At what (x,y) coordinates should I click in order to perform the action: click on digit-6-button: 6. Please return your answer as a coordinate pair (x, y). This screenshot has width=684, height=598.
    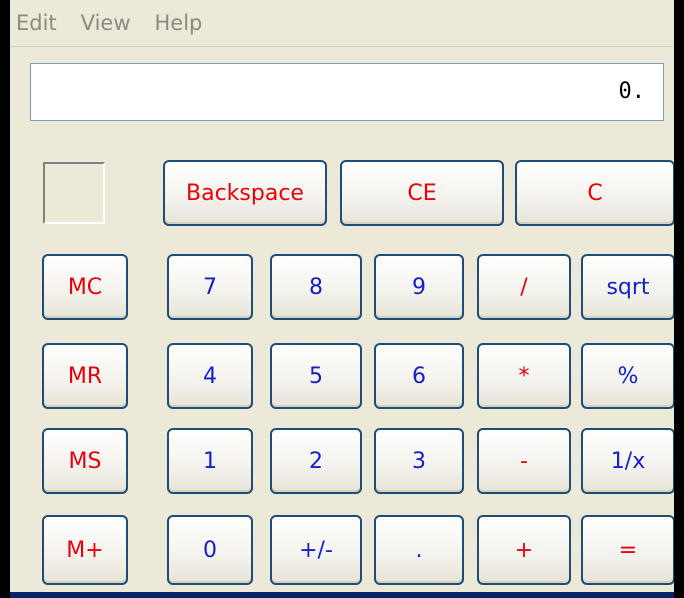
    Looking at the image, I should click on (419, 376).